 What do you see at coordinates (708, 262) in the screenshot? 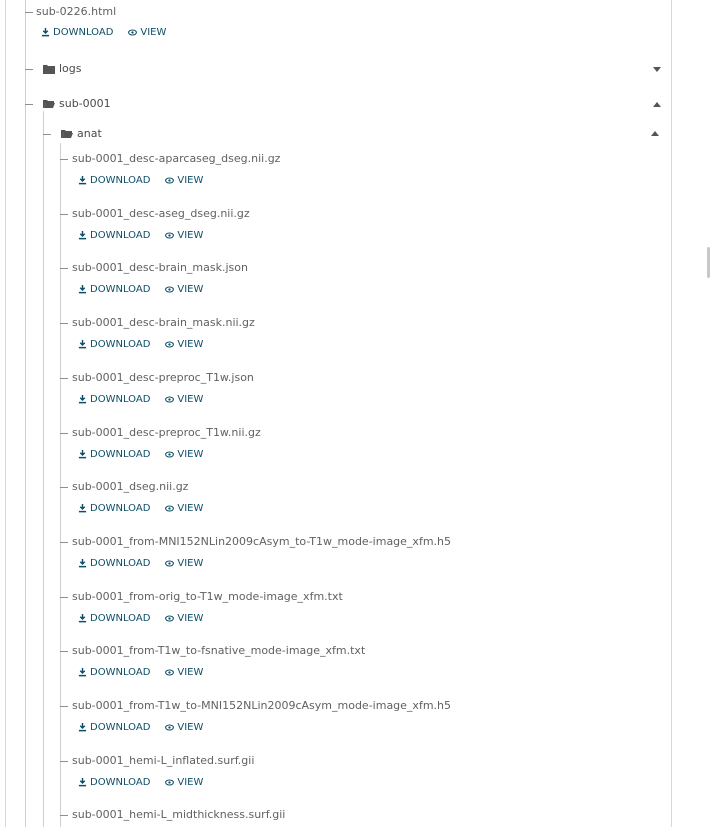
I see `scrollbar-thumb` at bounding box center [708, 262].